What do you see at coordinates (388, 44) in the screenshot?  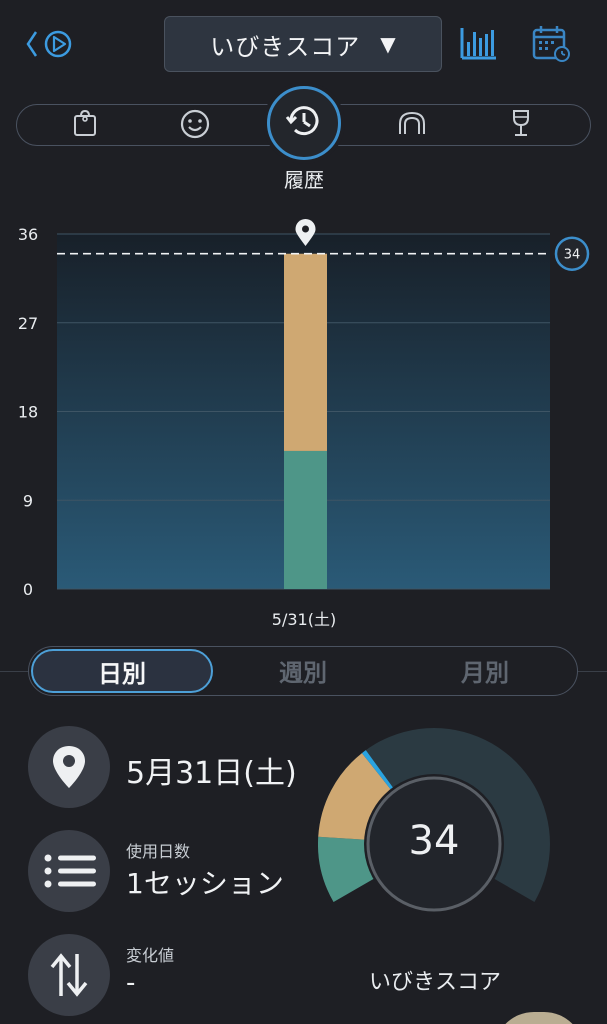 I see `chevron-down-icon: ▼` at bounding box center [388, 44].